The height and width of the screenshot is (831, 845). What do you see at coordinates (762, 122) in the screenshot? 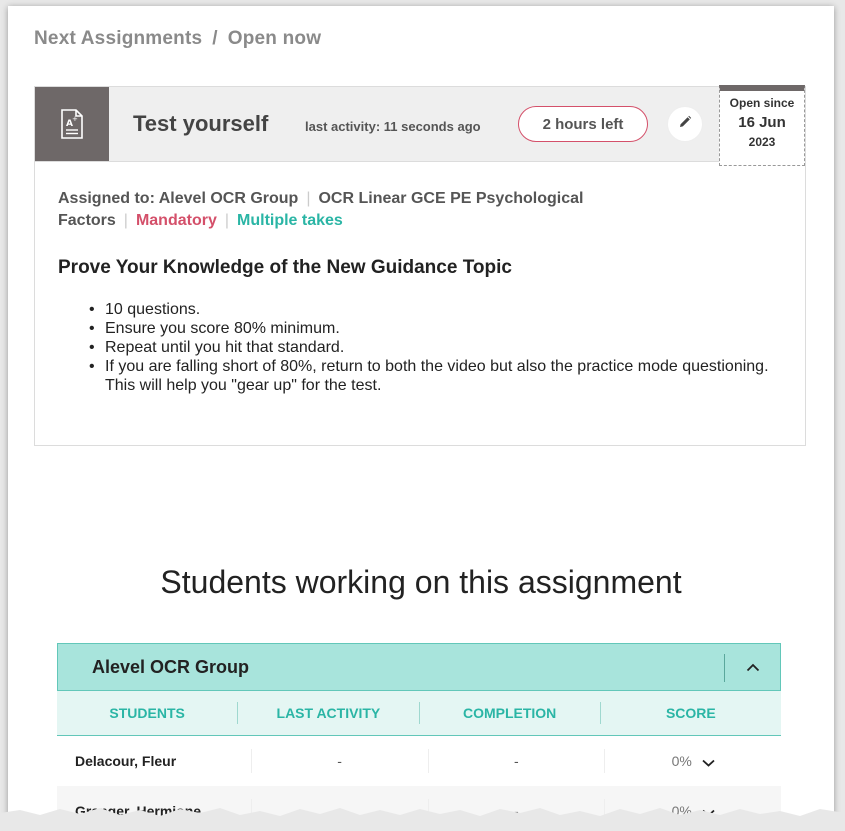
I see `open-since-date: 16 Jun` at bounding box center [762, 122].